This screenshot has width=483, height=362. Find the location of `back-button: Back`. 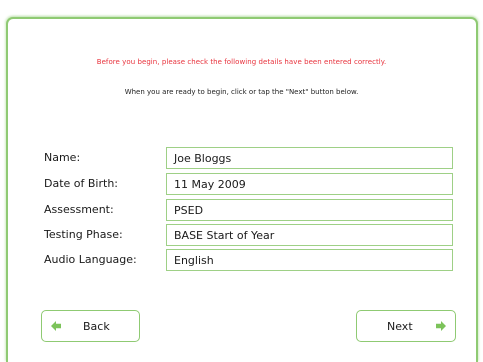

back-button: Back is located at coordinates (90, 326).